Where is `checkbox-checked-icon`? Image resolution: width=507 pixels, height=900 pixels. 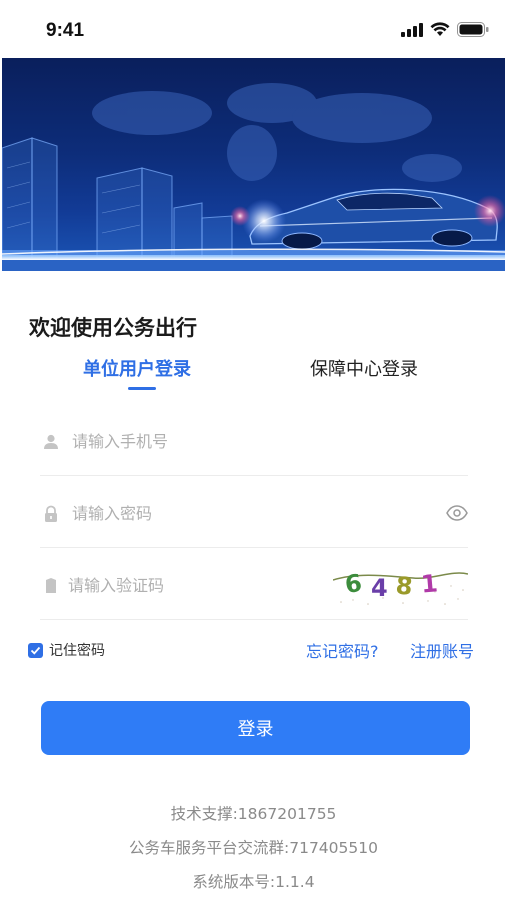
checkbox-checked-icon is located at coordinates (35, 650).